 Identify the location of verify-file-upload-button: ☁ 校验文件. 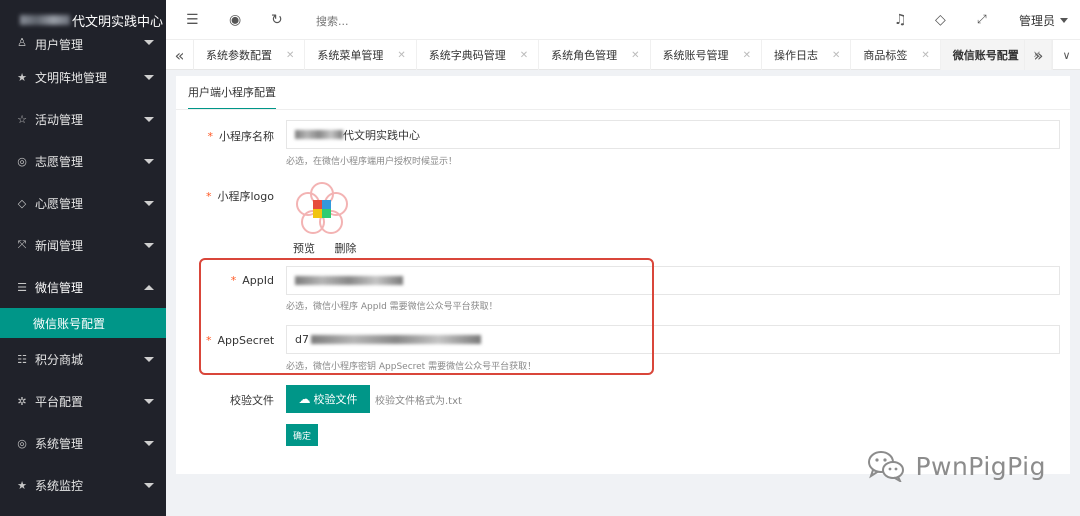
(328, 399).